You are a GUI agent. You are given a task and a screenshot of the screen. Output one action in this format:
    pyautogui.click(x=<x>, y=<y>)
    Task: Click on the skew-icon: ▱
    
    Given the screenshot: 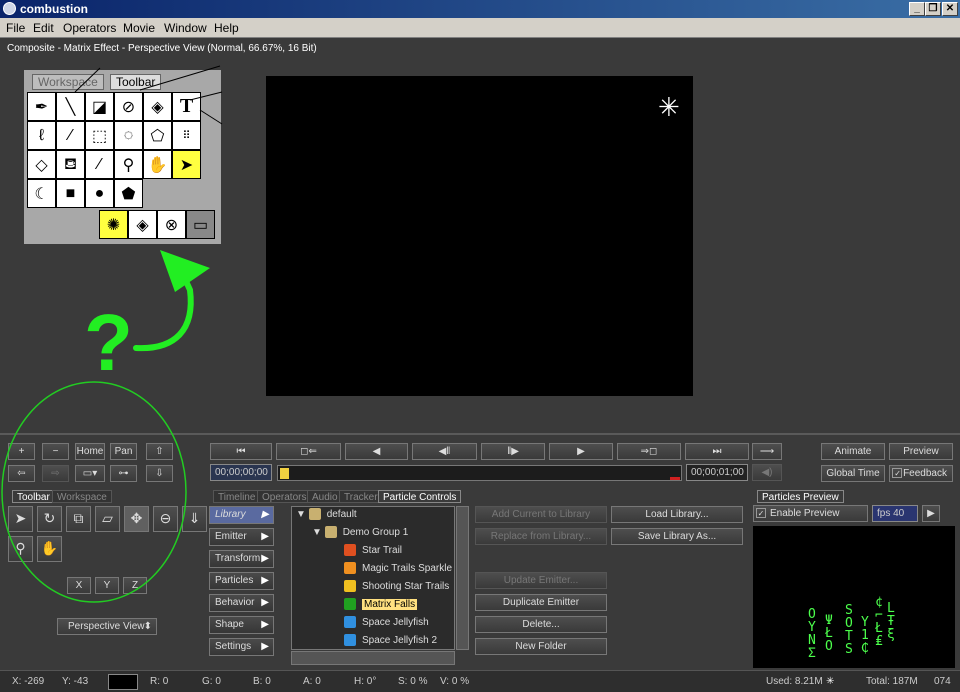 What is the action you would take?
    pyautogui.click(x=107, y=519)
    